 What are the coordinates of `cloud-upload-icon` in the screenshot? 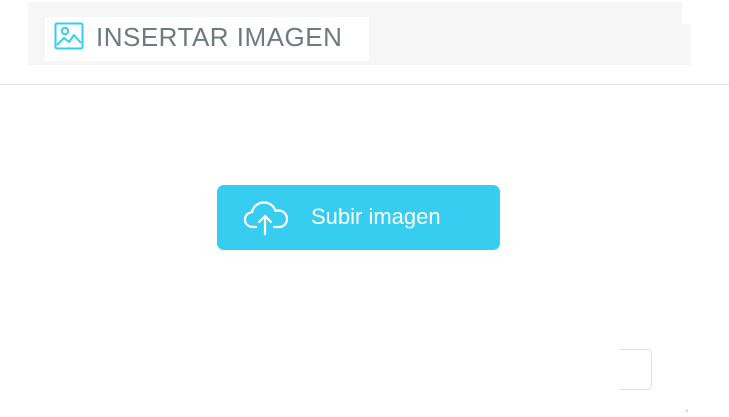 It's located at (266, 218).